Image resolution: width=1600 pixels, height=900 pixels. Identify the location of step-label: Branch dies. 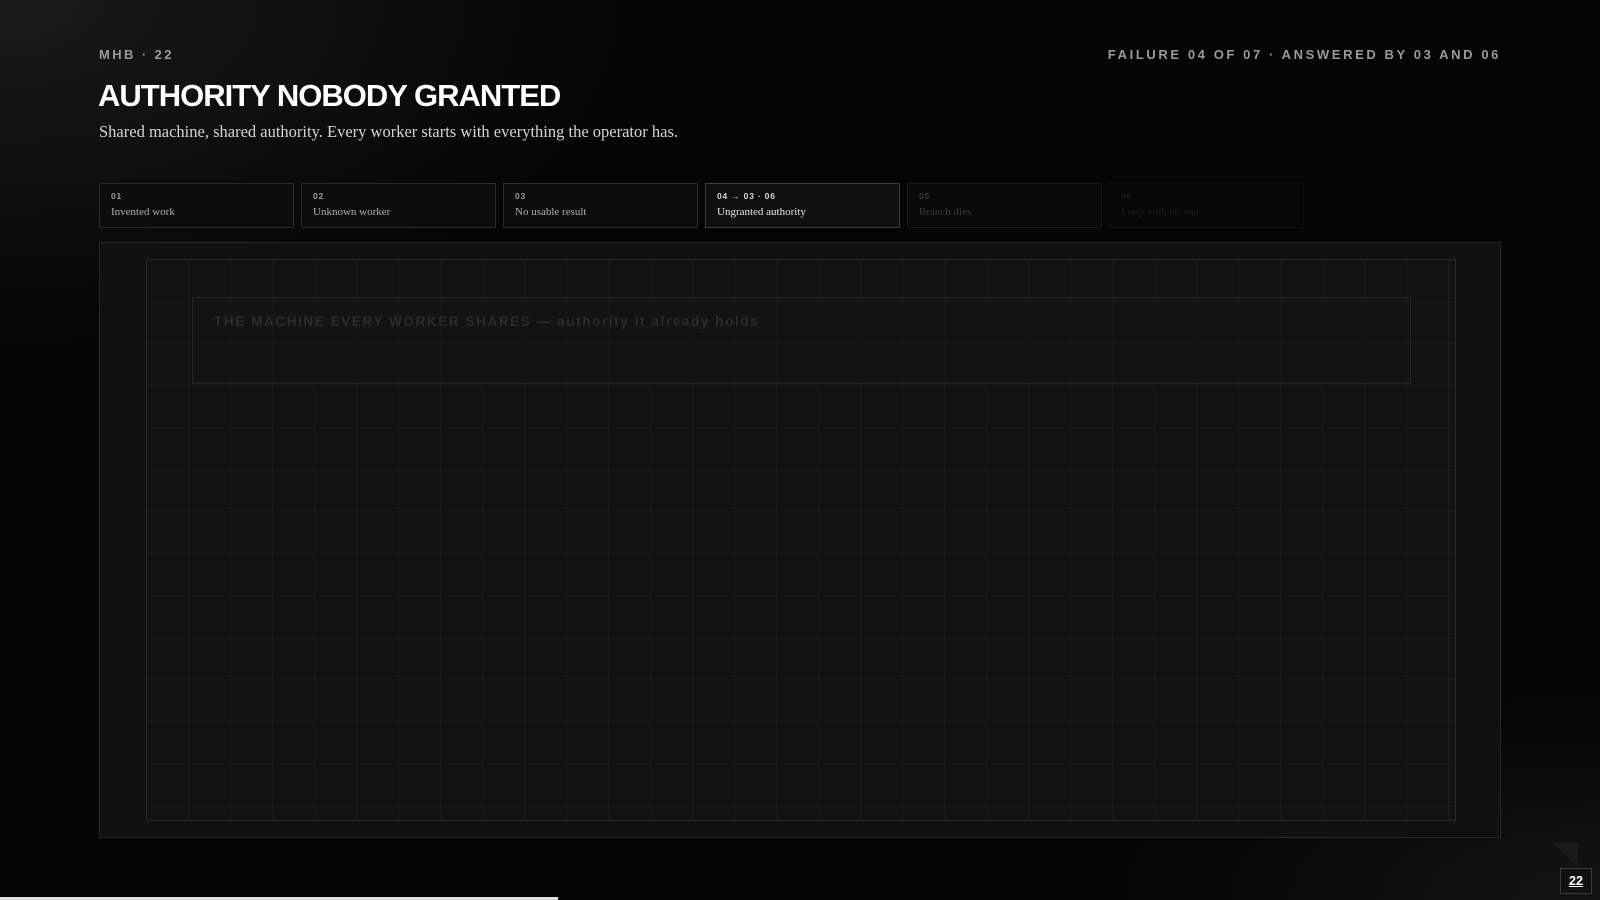
(945, 212).